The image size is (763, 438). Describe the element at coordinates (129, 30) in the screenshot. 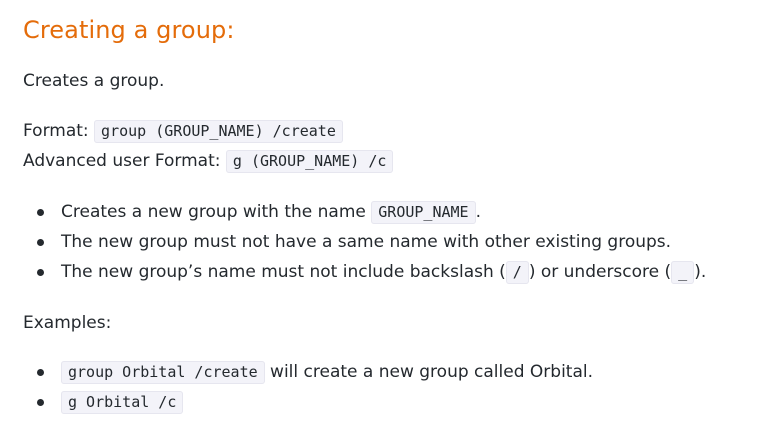

I see `section-heading: Creating a group:` at that location.